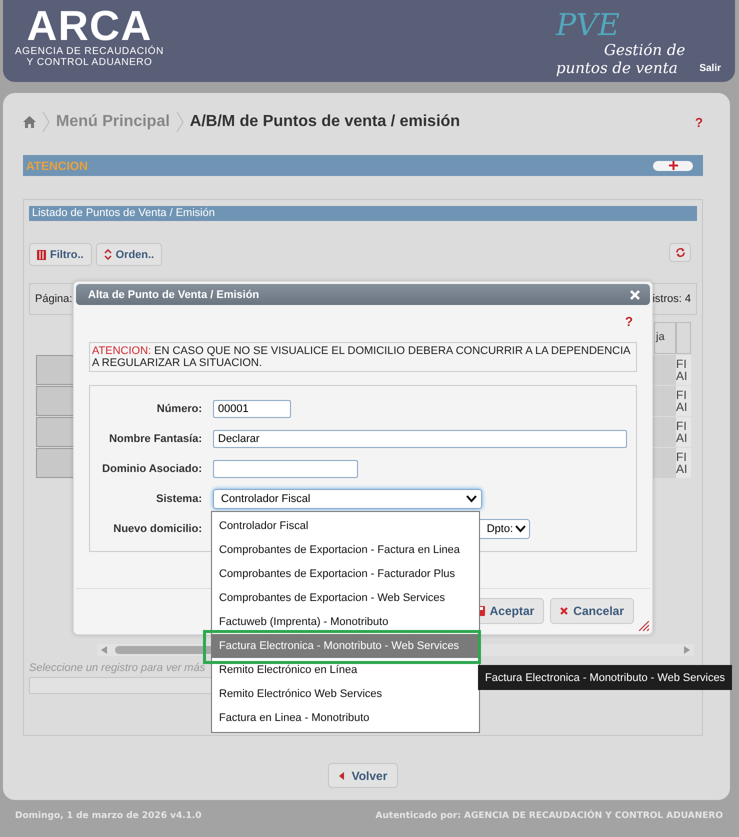  I want to click on logo-subtitle: AGENCIA DE RECAUDACIÓN, so click(89, 51).